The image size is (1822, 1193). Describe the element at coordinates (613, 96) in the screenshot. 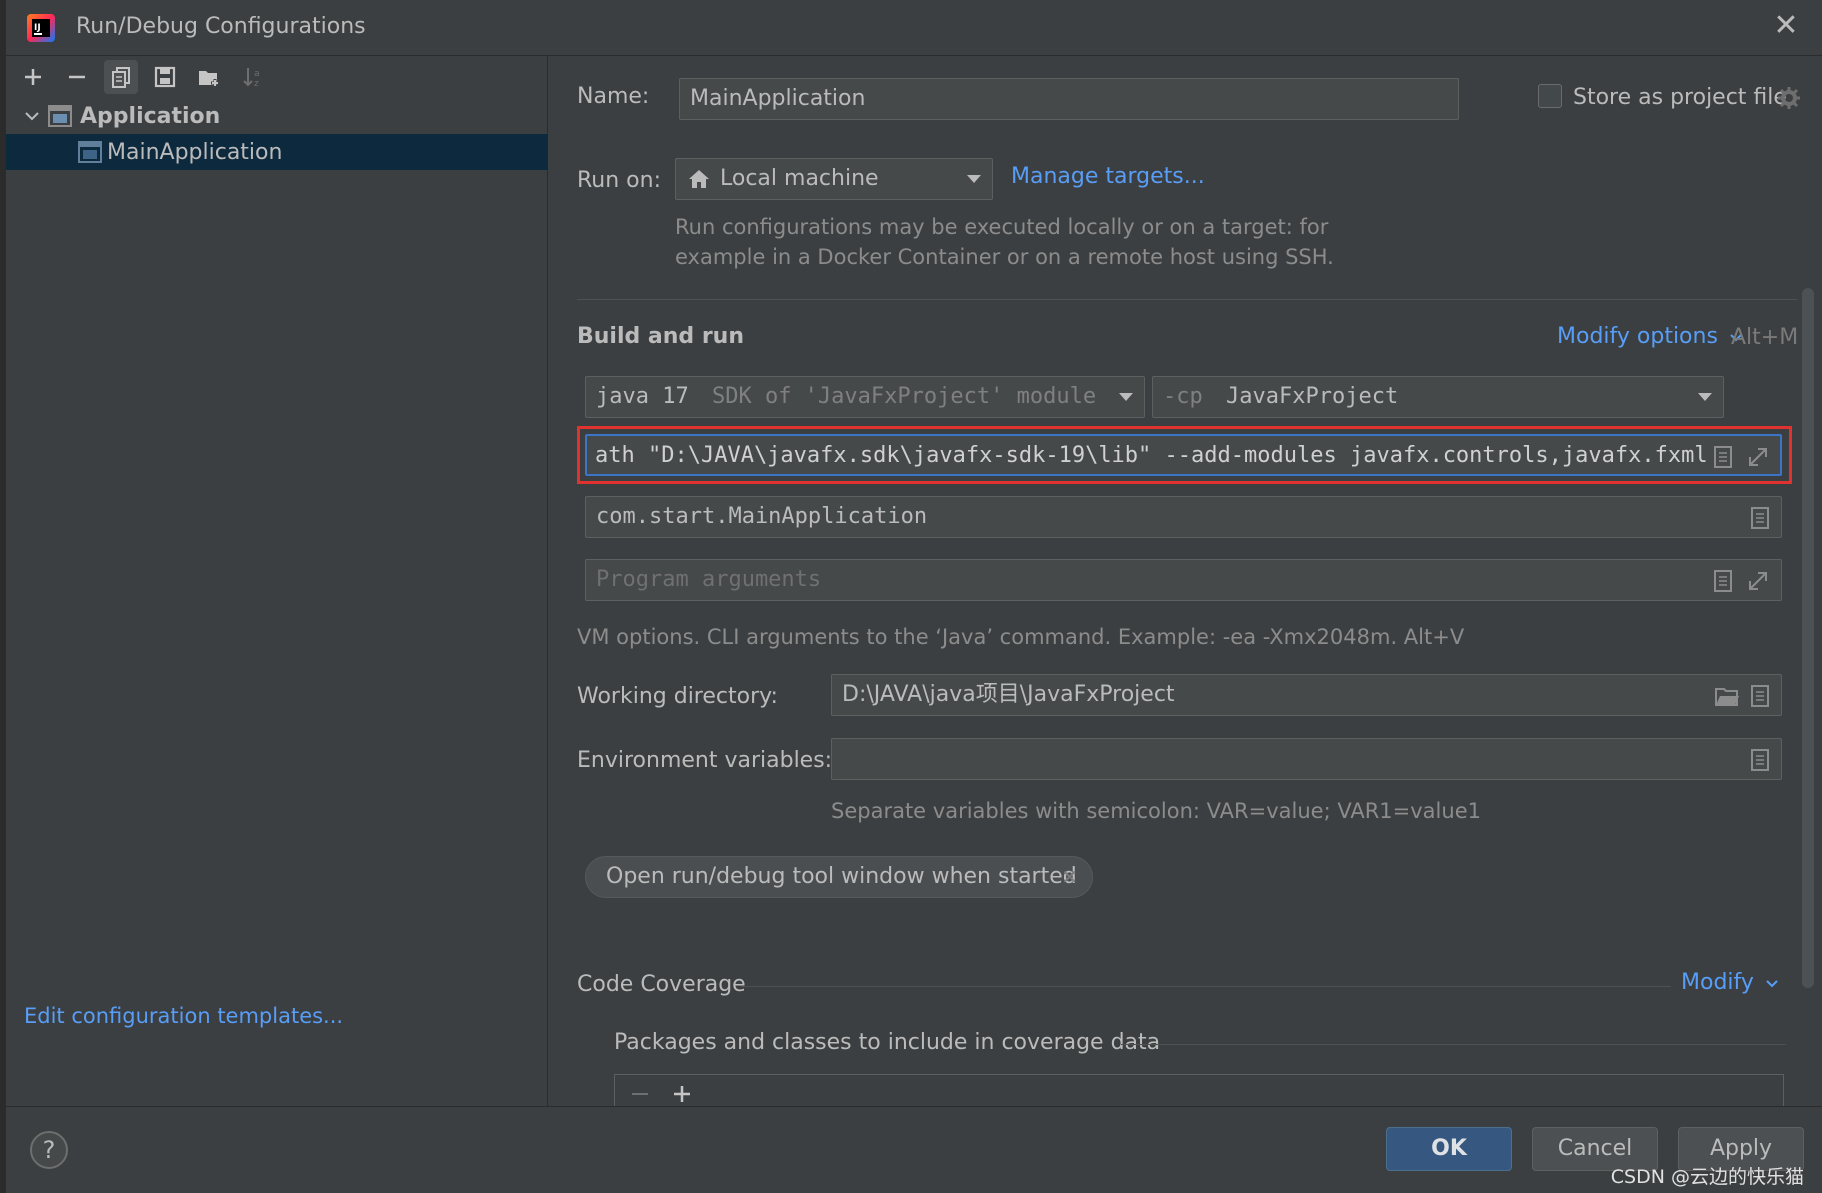

I see `name-label: Name:` at that location.